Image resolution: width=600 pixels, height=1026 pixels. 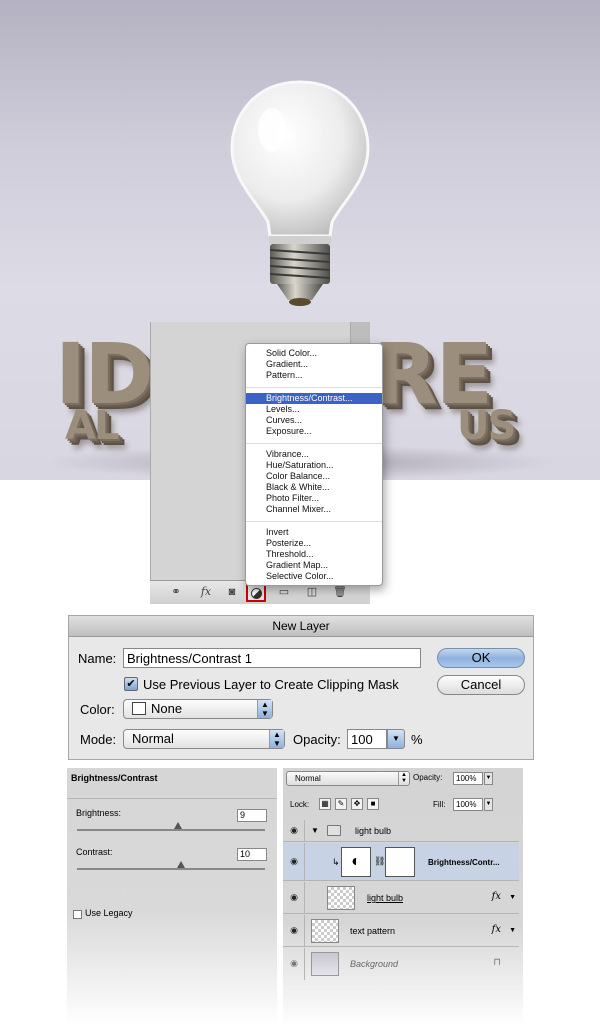 What do you see at coordinates (468, 804) in the screenshot?
I see `fill-field: 100%` at bounding box center [468, 804].